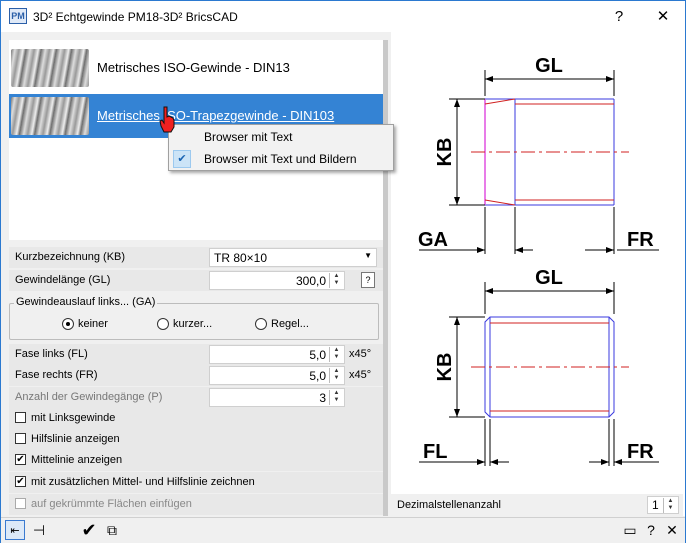 The height and width of the screenshot is (543, 686). What do you see at coordinates (68, 324) in the screenshot?
I see `radio-selected-icon` at bounding box center [68, 324].